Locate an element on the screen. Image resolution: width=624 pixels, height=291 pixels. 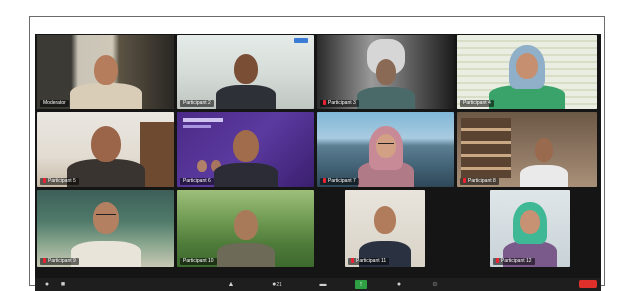
bookshelf is located at coordinates (486, 148).